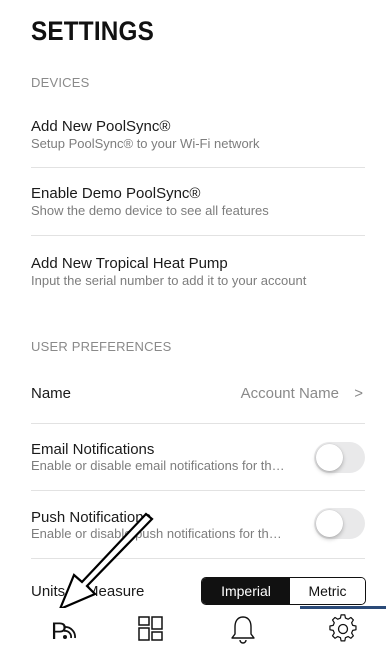 This screenshot has width=386, height=645. What do you see at coordinates (65, 629) in the screenshot?
I see `poolsync-icon: P` at bounding box center [65, 629].